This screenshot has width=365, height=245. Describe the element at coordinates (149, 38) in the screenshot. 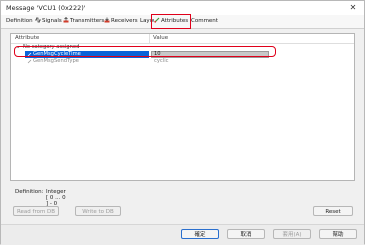

I see `column-divider` at that location.